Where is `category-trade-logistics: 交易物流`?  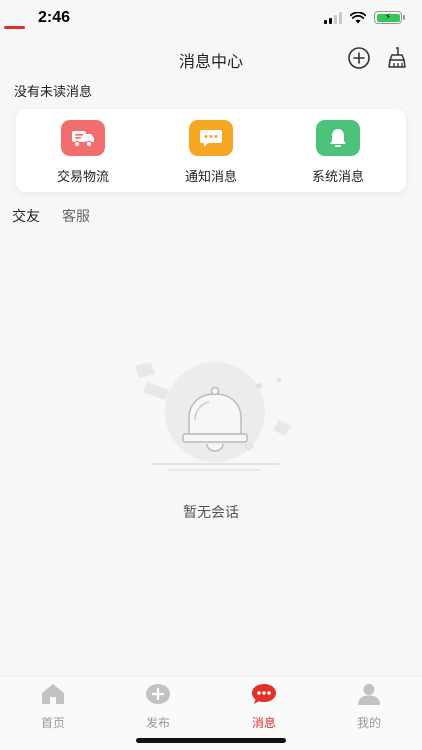 category-trade-logistics: 交易物流 is located at coordinates (83, 152).